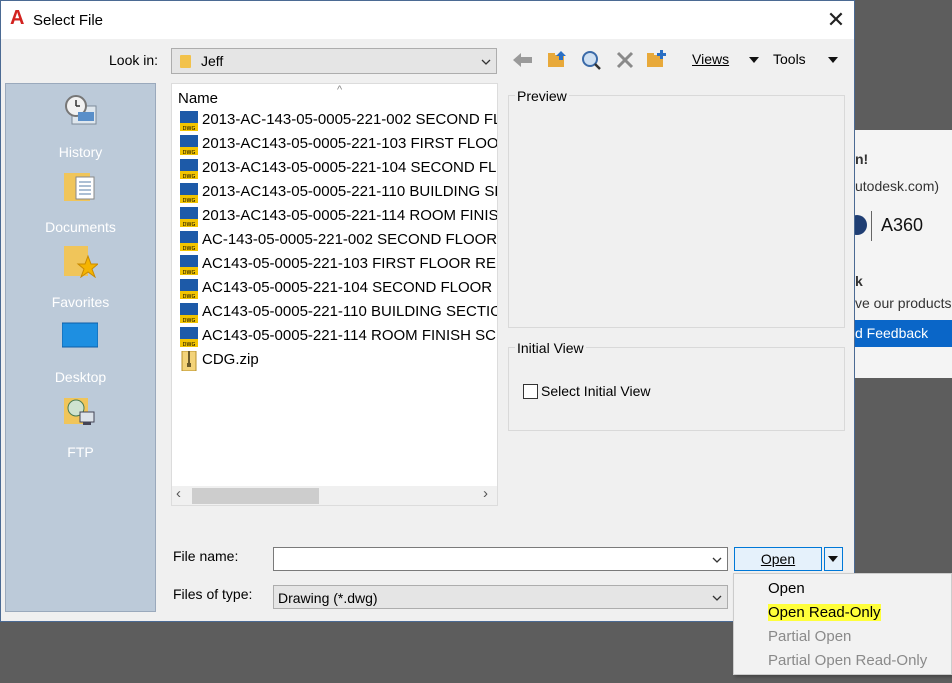 The image size is (952, 683). What do you see at coordinates (80, 152) in the screenshot?
I see `place-label: History` at bounding box center [80, 152].